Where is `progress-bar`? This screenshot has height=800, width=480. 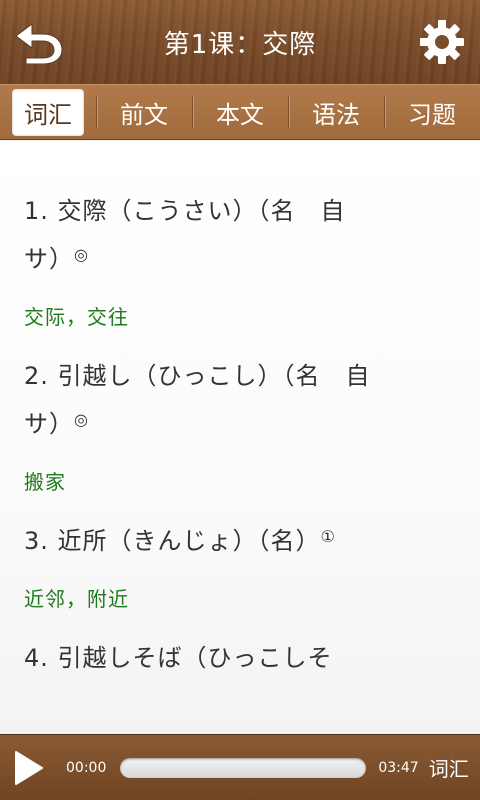
progress-bar is located at coordinates (243, 767).